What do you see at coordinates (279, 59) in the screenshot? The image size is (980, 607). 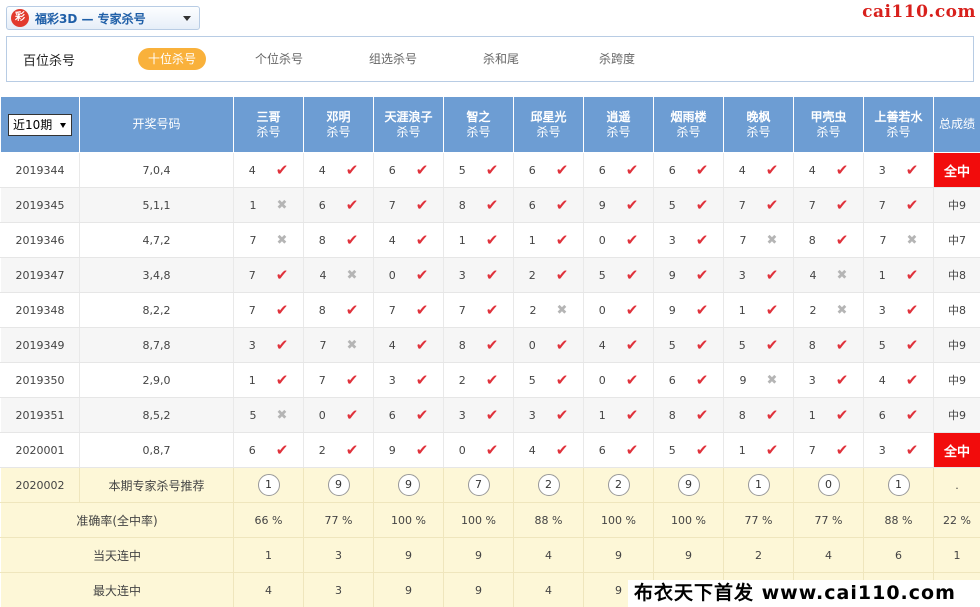 I see `tab-units-kill: 个位杀号` at bounding box center [279, 59].